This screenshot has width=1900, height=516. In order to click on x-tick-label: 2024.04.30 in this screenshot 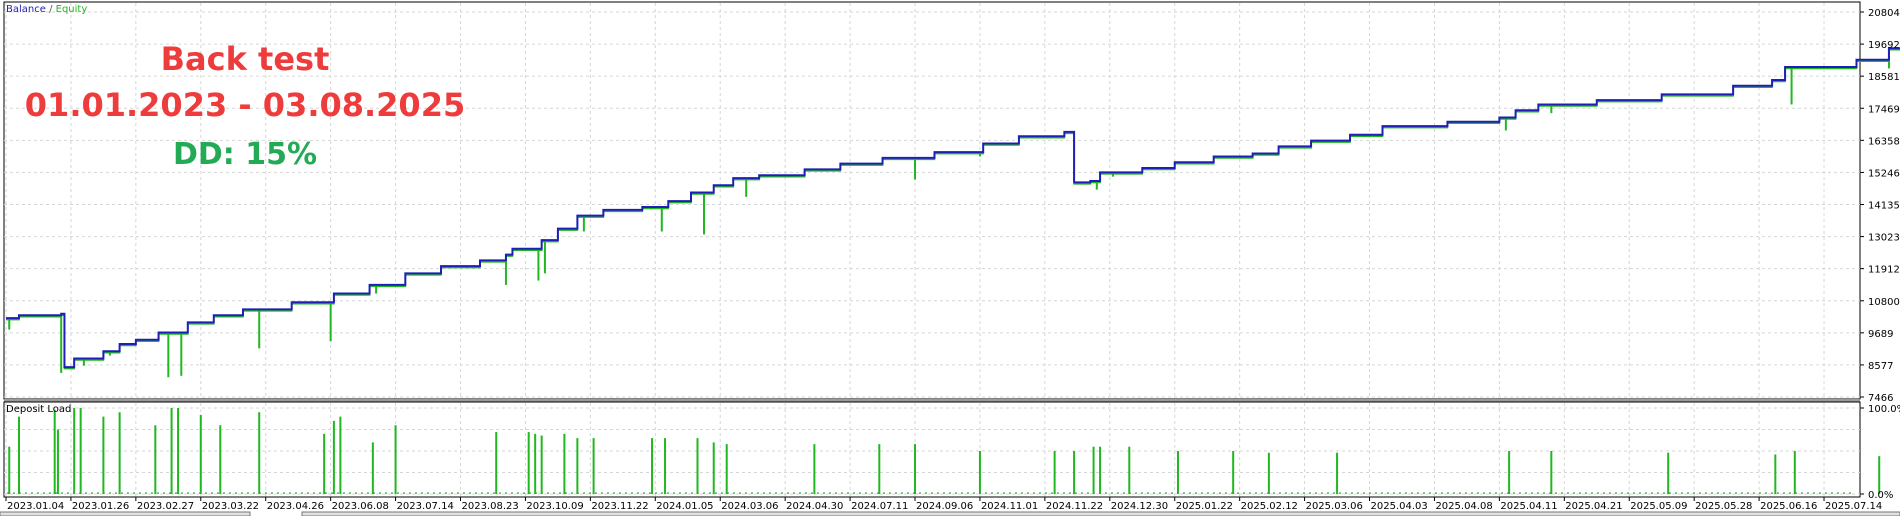, I will do `click(814, 506)`.